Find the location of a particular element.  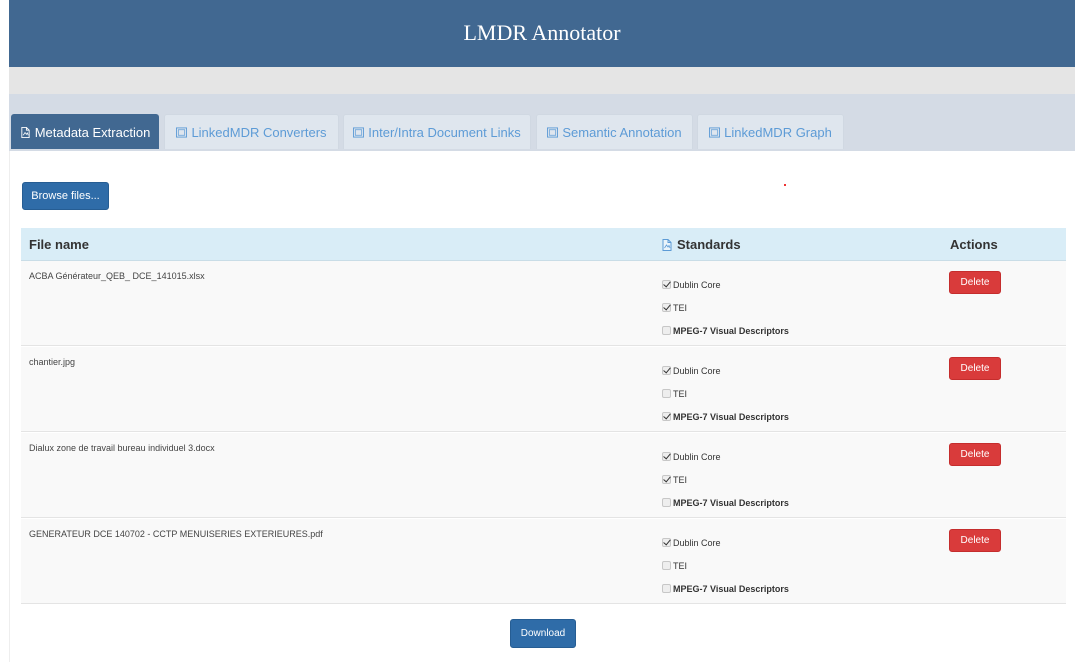

tab-metadata-extraction: Metadata Extraction is located at coordinates (85, 131).